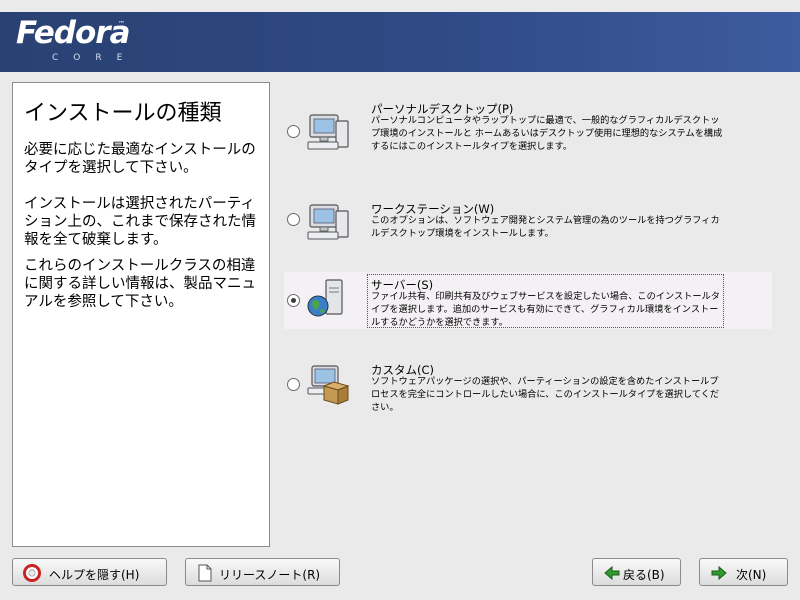 The width and height of the screenshot is (800, 600). I want to click on release-notes-button: リリースノート(R), so click(262, 572).